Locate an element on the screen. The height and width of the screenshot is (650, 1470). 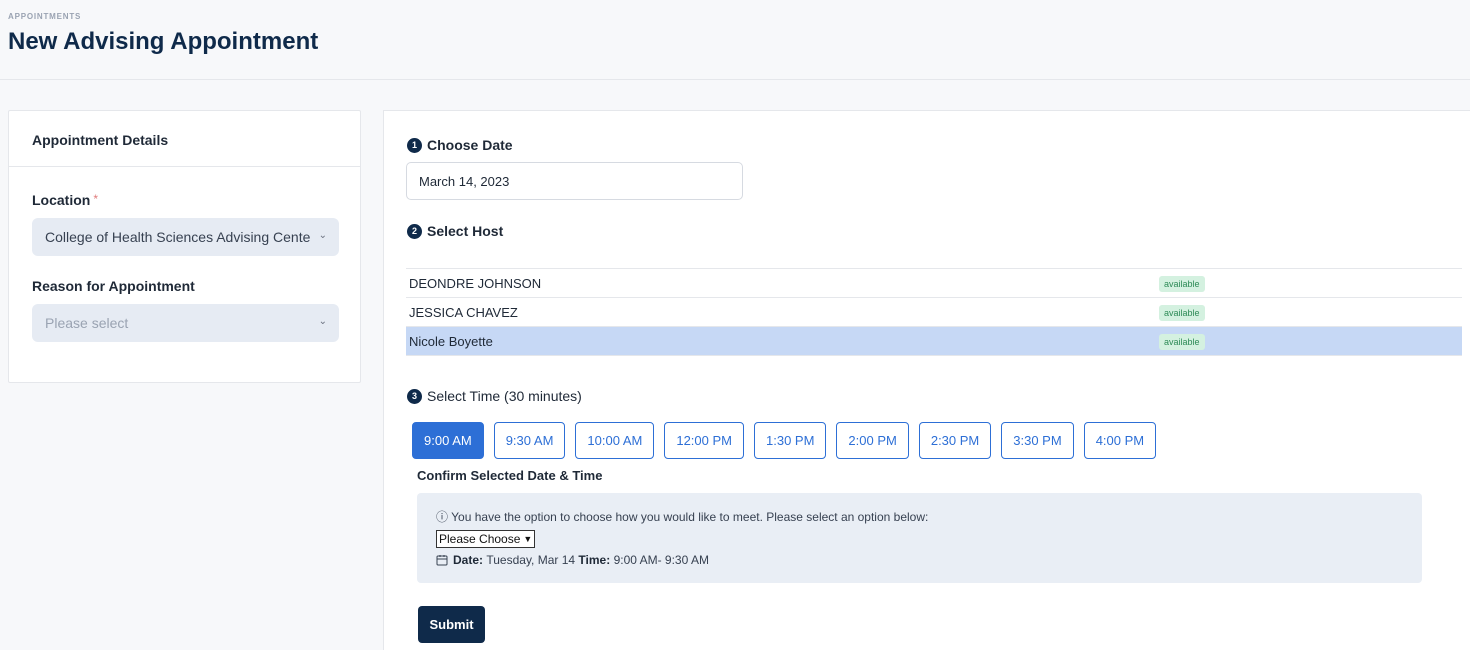
host-row-selected: Nicole Boyette available is located at coordinates (934, 341).